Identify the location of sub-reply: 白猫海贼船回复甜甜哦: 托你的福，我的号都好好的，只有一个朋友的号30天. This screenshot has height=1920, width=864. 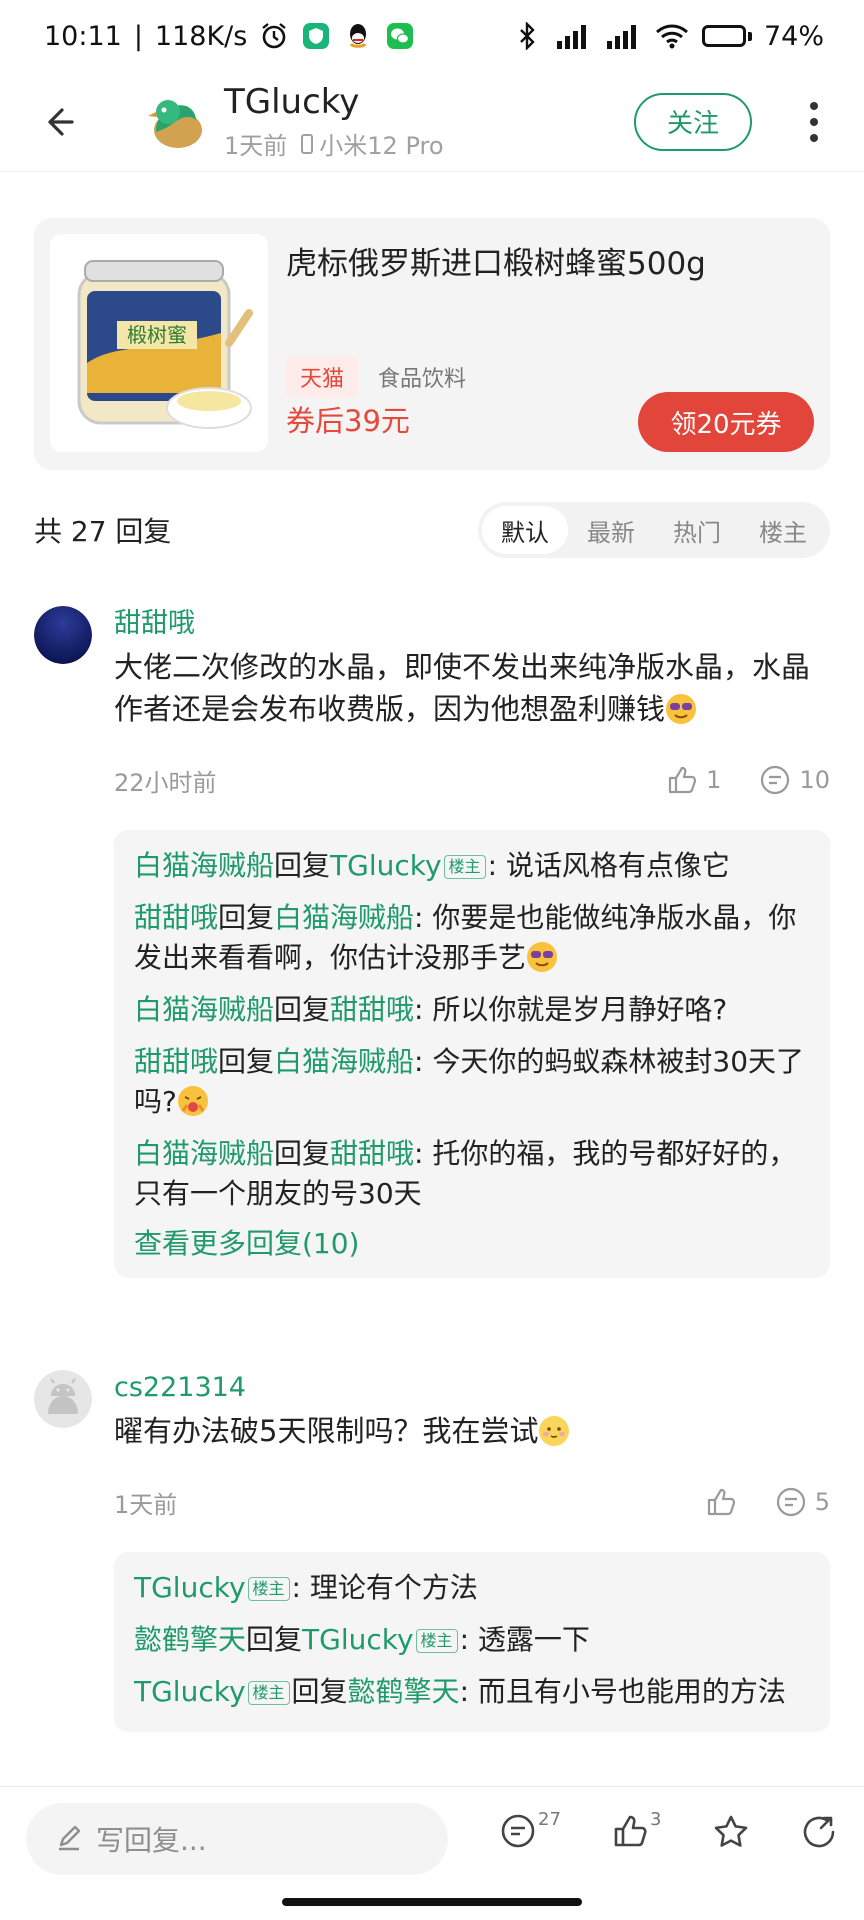
(472, 1174).